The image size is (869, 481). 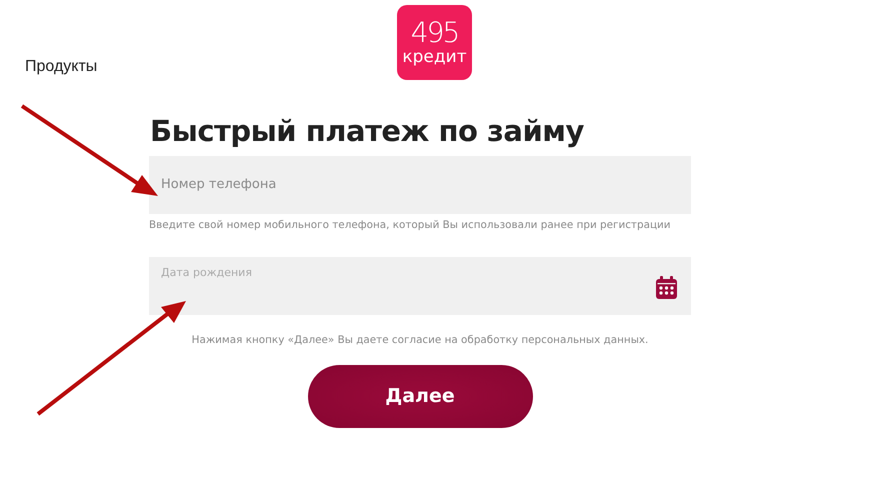 What do you see at coordinates (420, 396) in the screenshot?
I see `next-button: Далее` at bounding box center [420, 396].